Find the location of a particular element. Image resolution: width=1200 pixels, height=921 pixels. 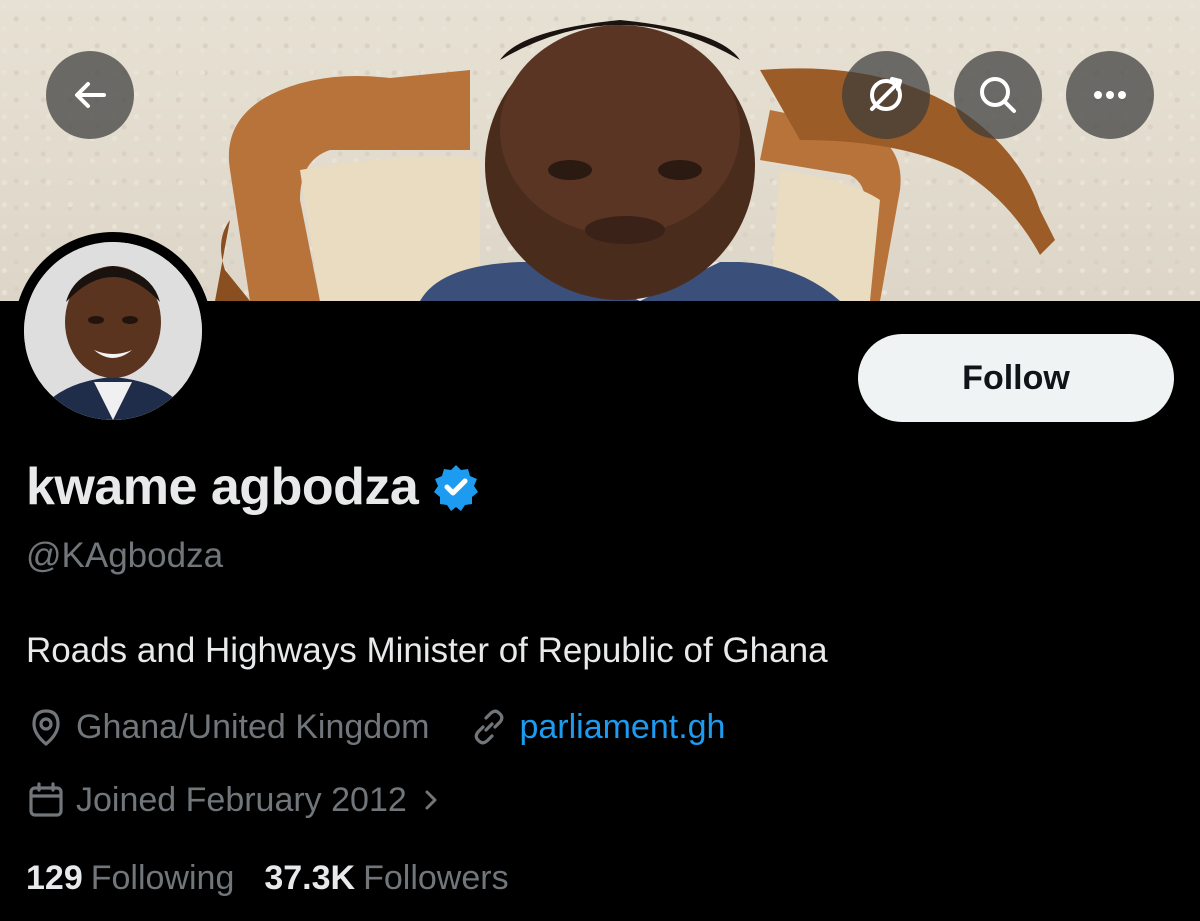

search-icon is located at coordinates (998, 95).